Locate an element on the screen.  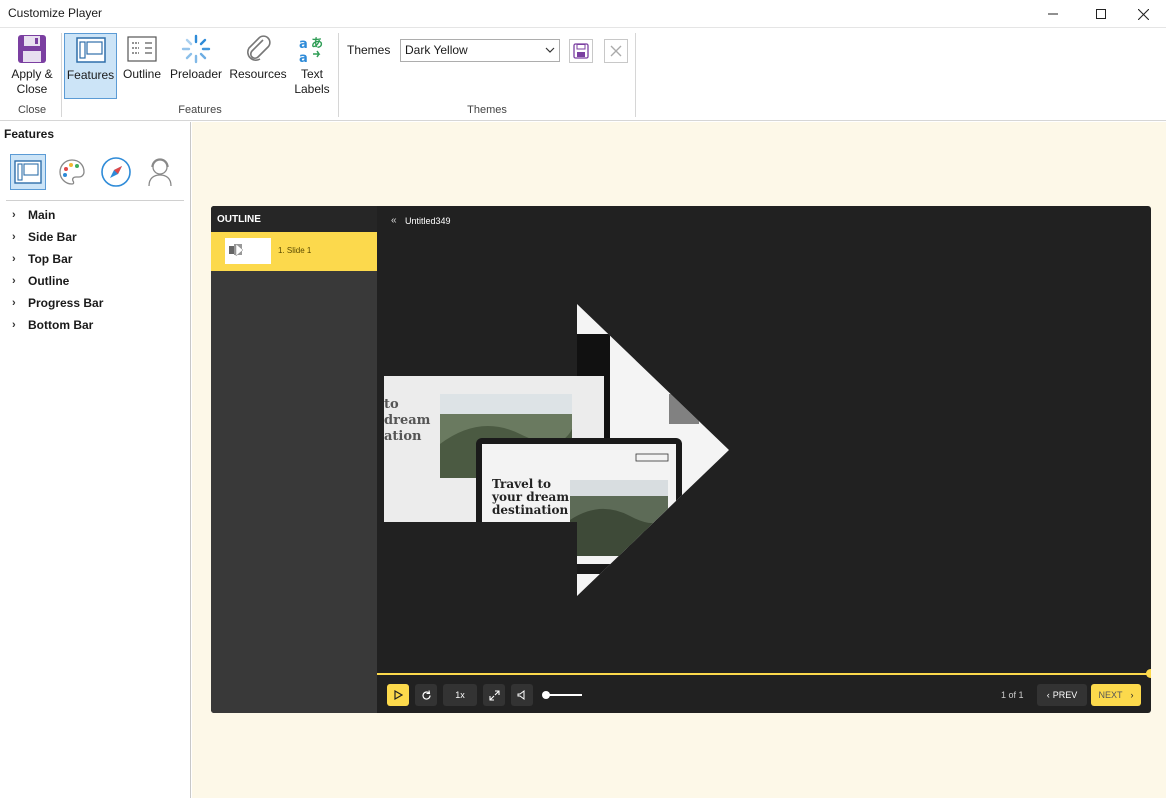
navigation-category-button is located at coordinates (116, 172).